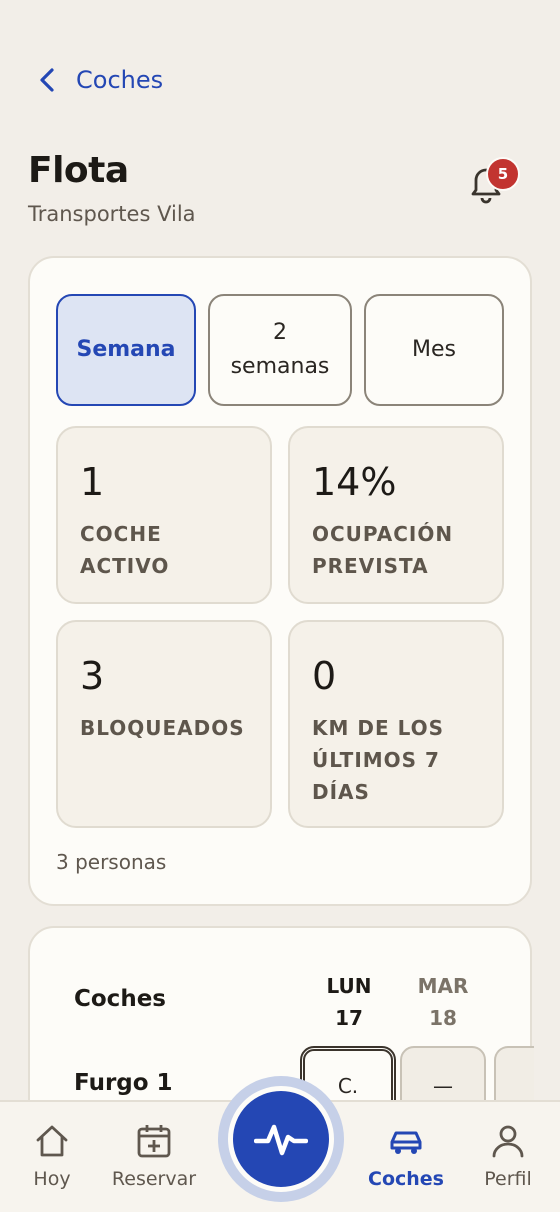  I want to click on stat-occupancy: 14% Ocupación prevista, so click(396, 515).